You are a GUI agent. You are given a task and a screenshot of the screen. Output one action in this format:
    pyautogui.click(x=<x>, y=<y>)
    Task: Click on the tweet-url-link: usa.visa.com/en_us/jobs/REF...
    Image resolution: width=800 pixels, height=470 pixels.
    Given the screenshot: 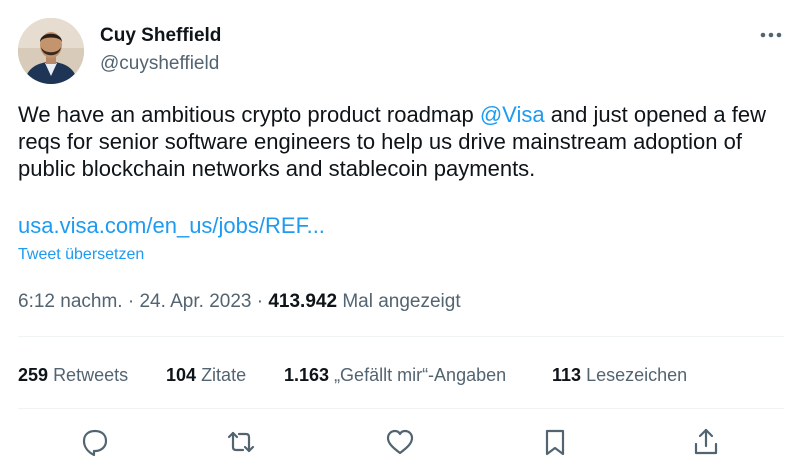 What is the action you would take?
    pyautogui.click(x=171, y=226)
    